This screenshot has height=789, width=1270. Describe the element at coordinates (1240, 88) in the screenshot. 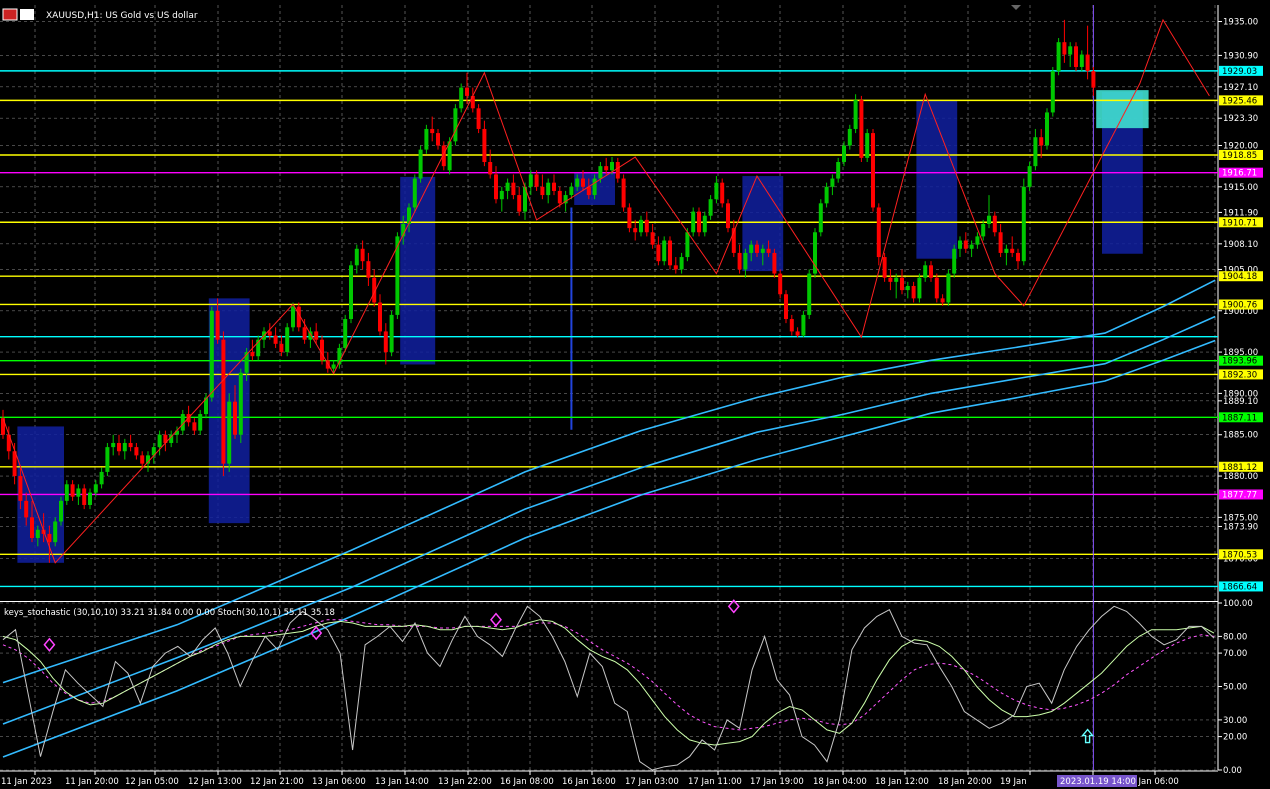

I see `price-tick-label-2: 1927.10` at that location.